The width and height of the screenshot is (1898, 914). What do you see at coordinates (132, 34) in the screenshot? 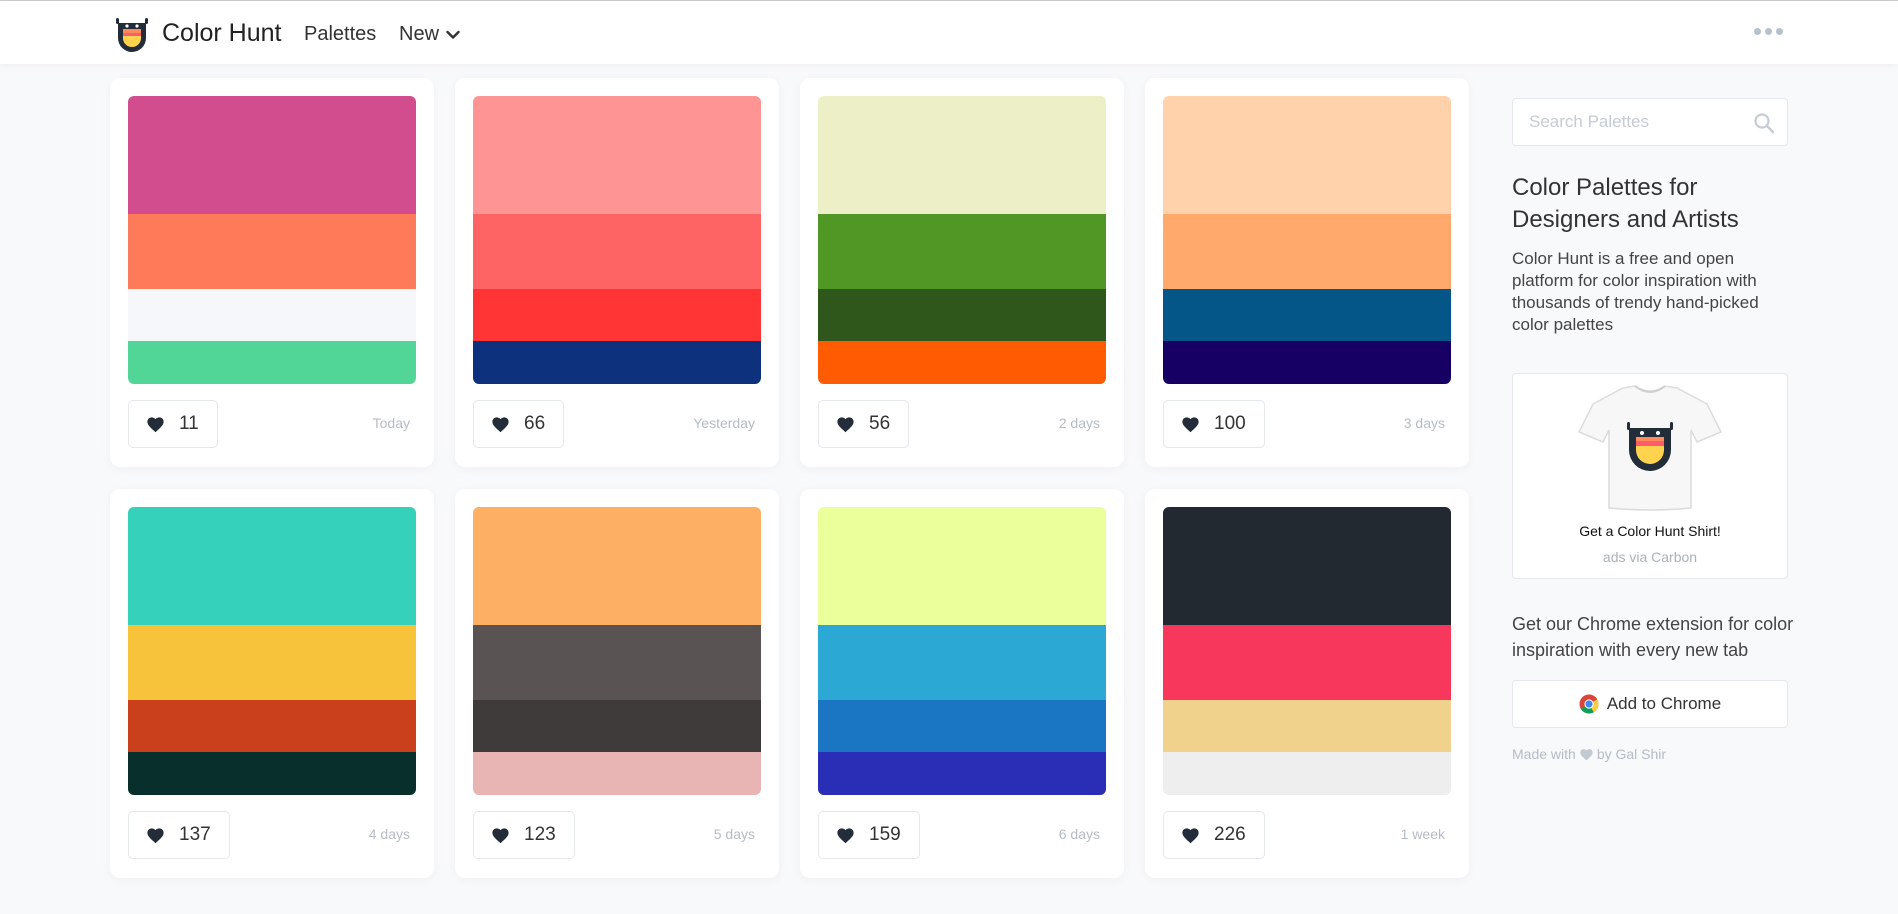
I see `color-hunt-logo-icon` at bounding box center [132, 34].